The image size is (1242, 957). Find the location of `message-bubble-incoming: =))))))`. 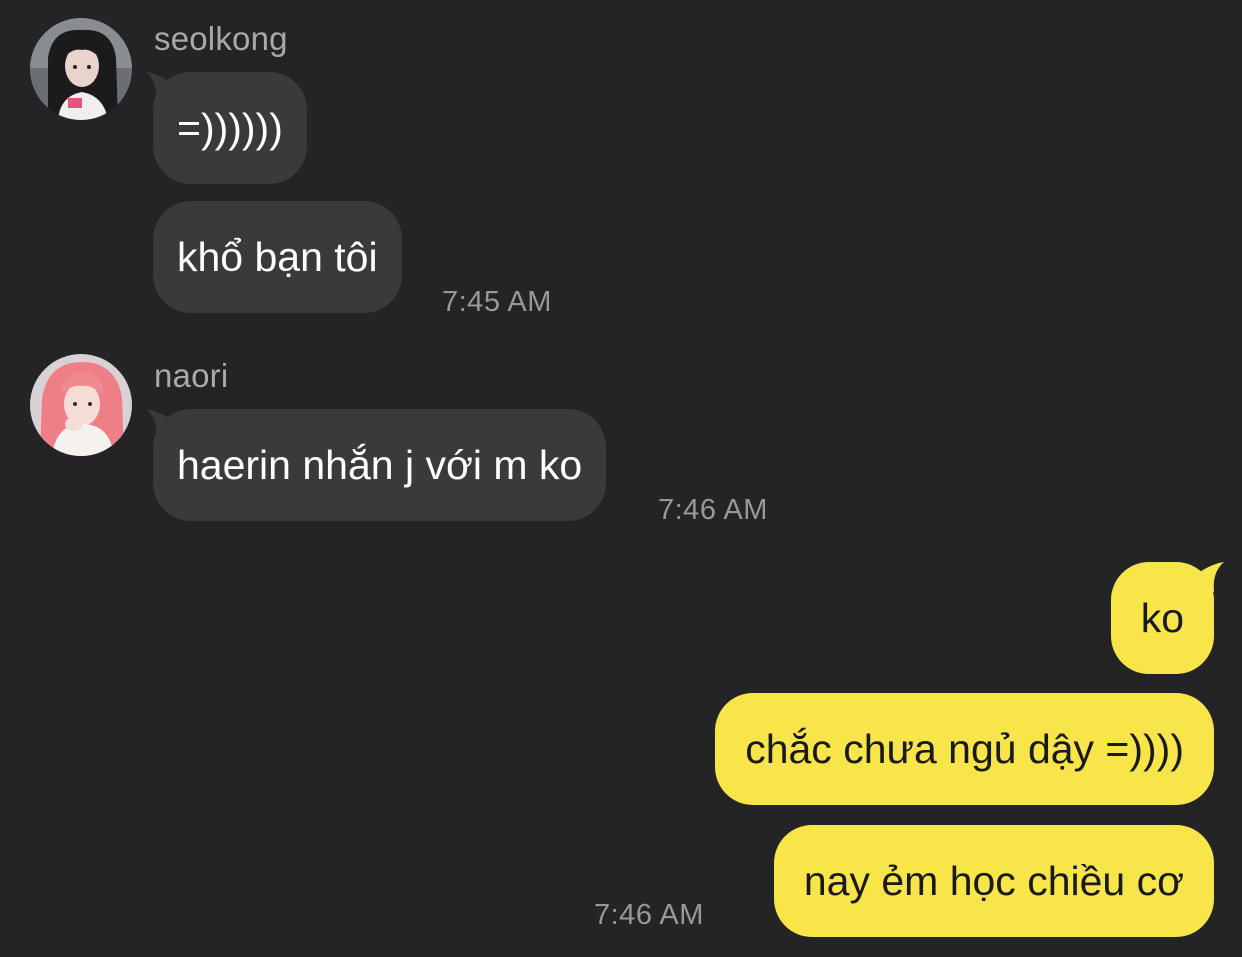

message-bubble-incoming: =)))))) is located at coordinates (230, 128).